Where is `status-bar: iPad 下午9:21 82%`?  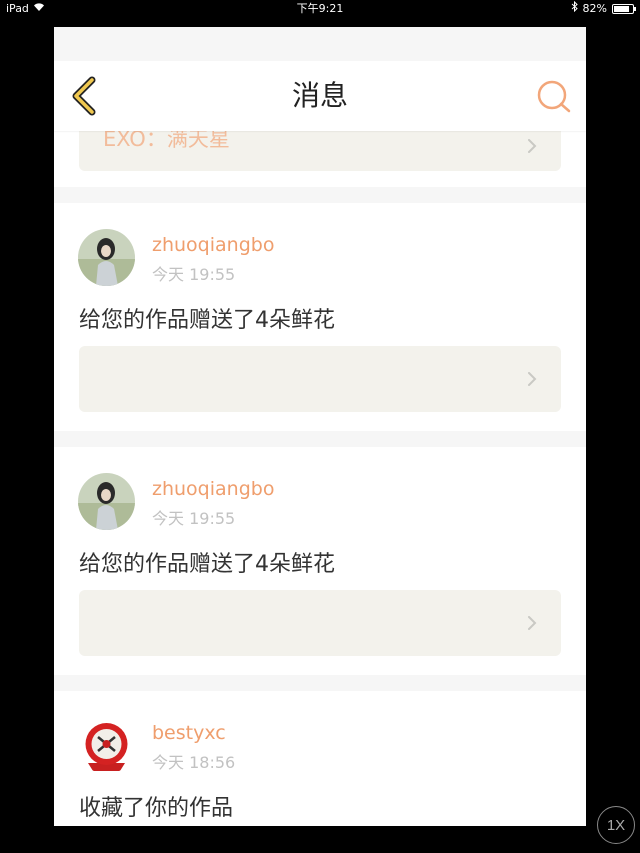
status-bar: iPad 下午9:21 82% is located at coordinates (320, 9).